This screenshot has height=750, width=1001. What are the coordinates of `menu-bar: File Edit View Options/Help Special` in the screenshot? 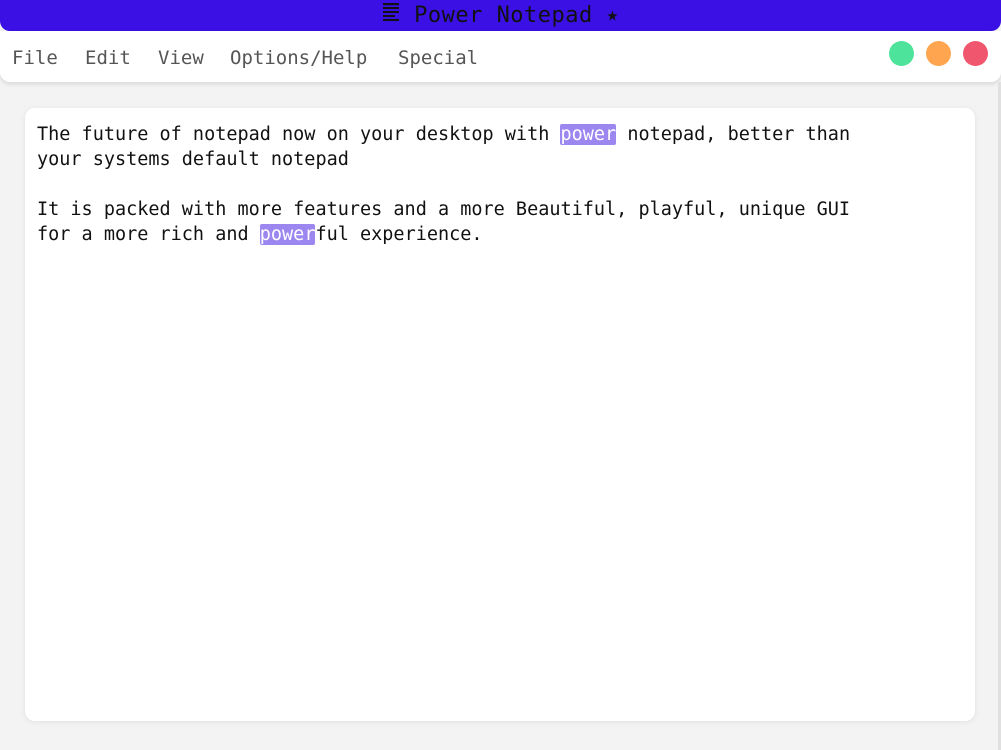 It's located at (500, 56).